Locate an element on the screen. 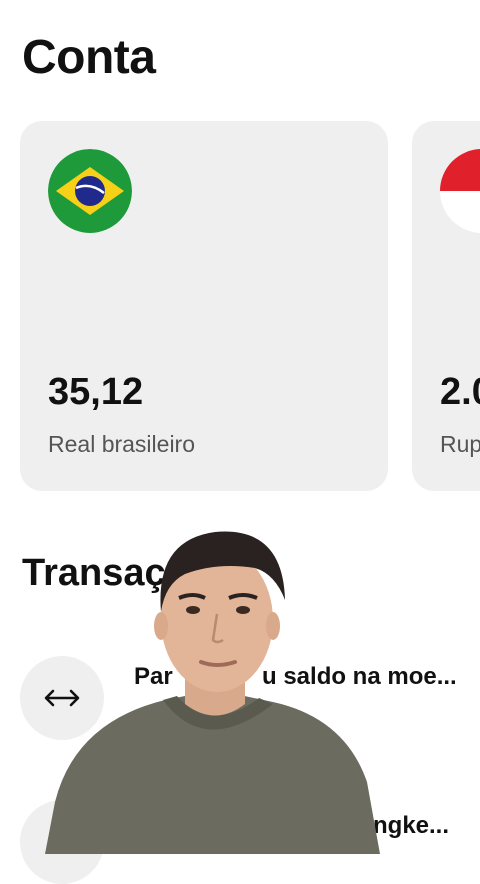 This screenshot has height=884, width=480. indonesia-flag-icon is located at coordinates (460, 191).